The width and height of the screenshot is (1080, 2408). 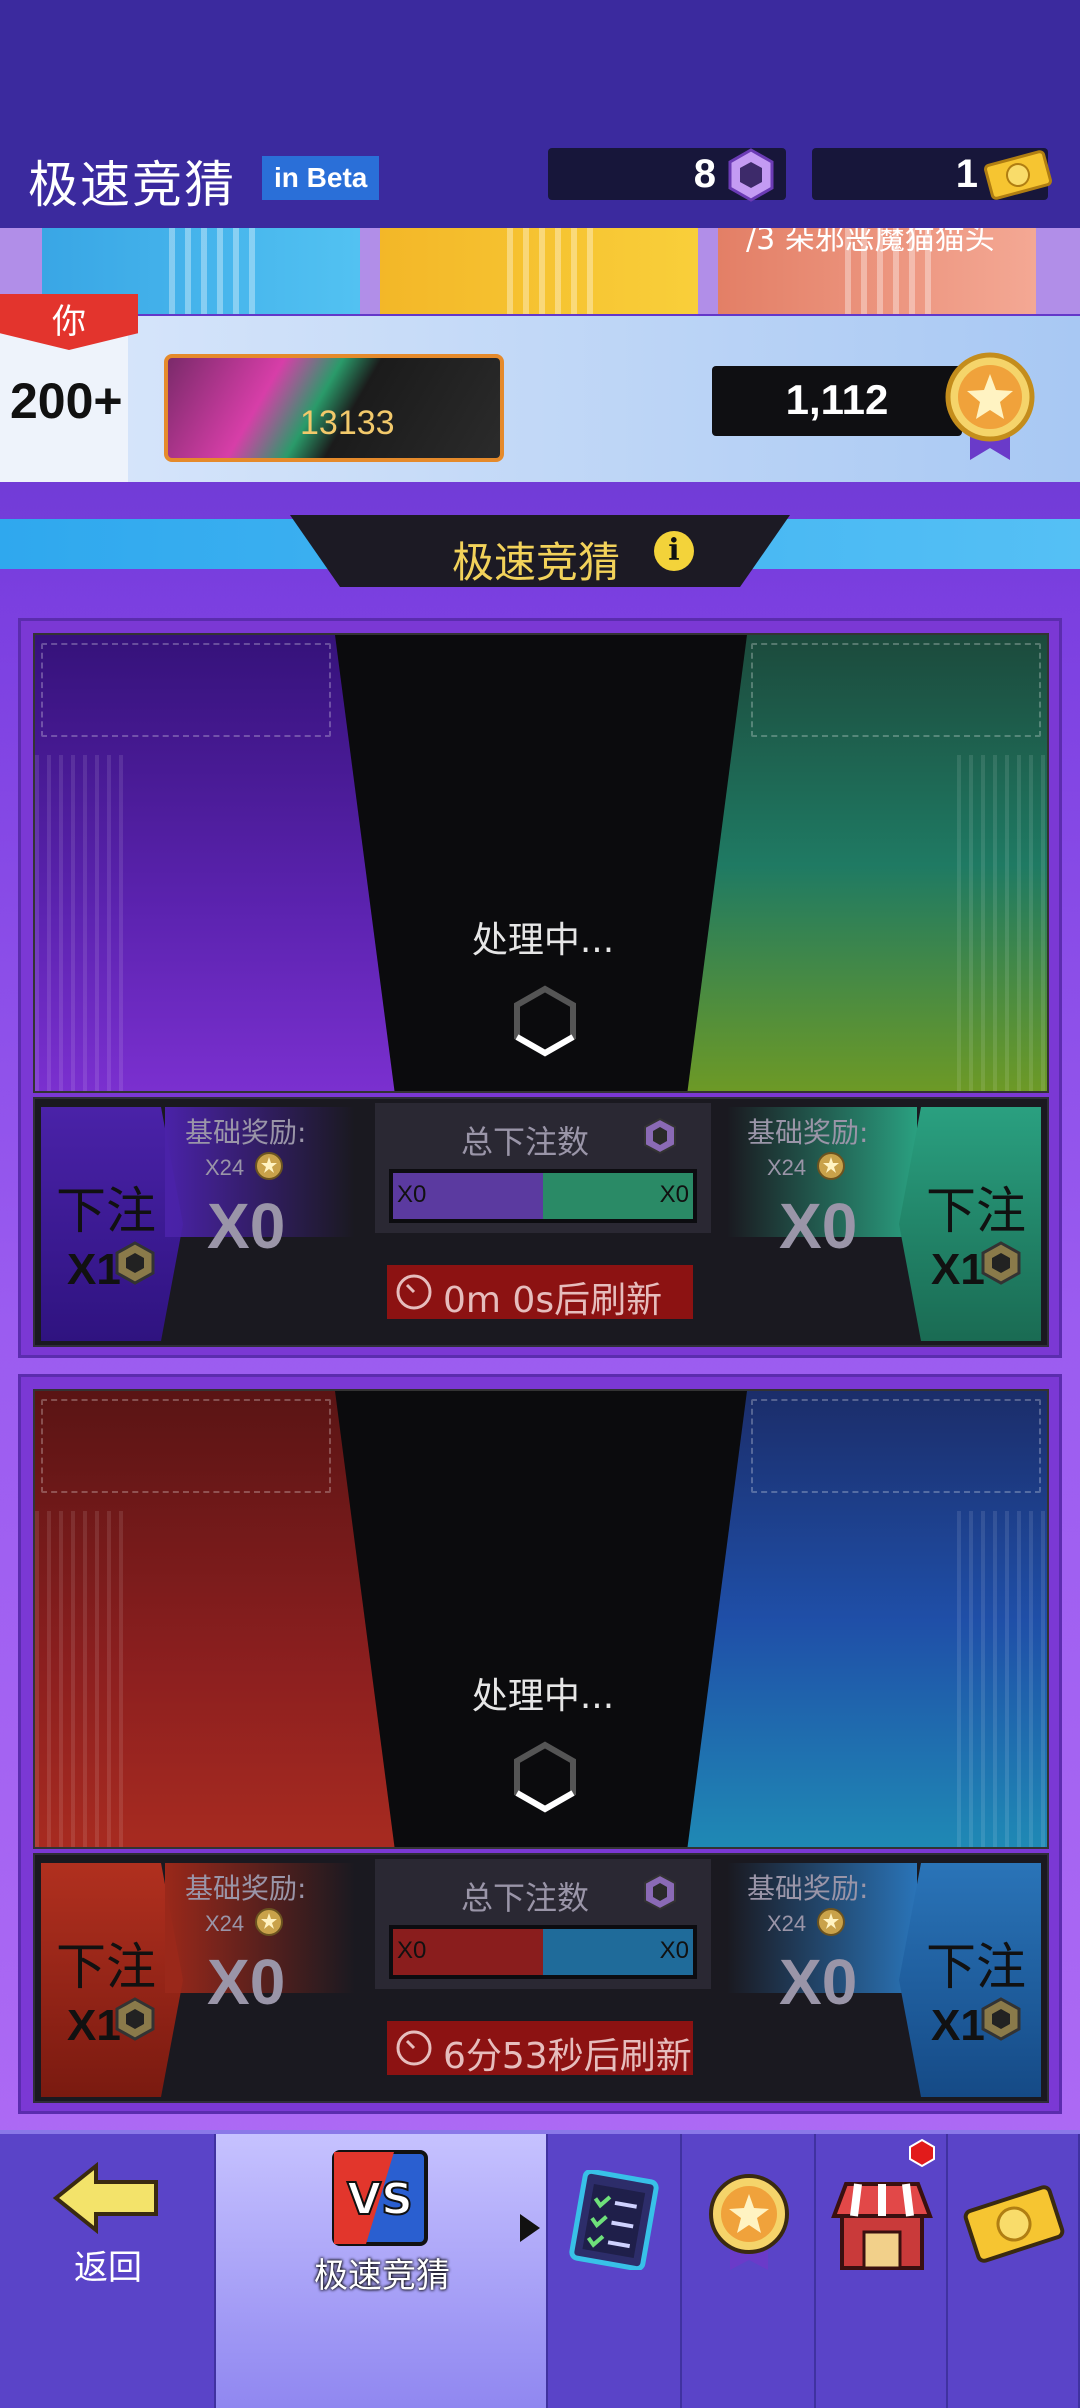 I want to click on gem-counter: 8, so click(x=667, y=175).